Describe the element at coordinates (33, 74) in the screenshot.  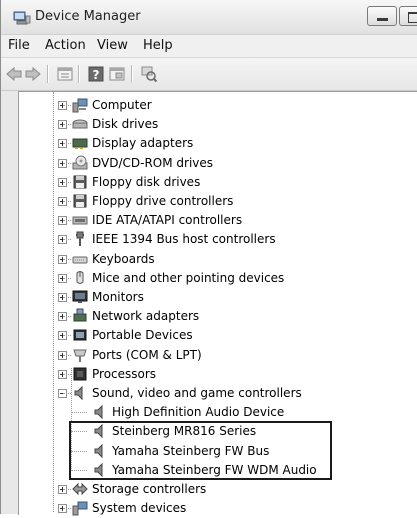
I see `forward-icon` at that location.